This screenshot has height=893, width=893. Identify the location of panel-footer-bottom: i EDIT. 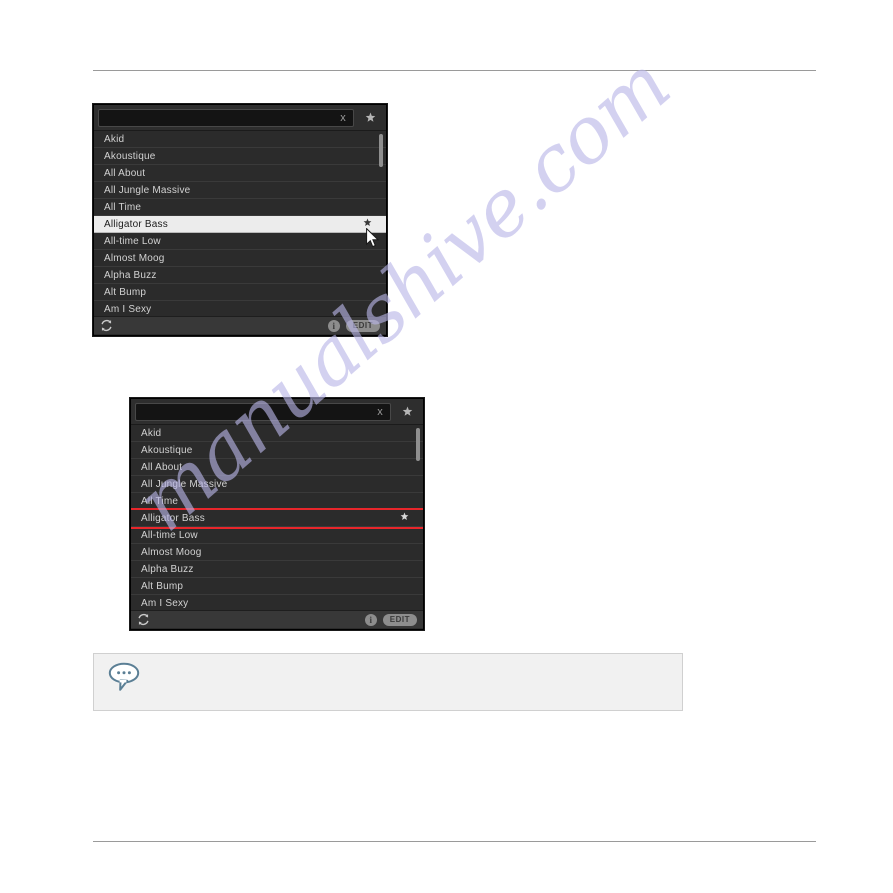
(277, 619).